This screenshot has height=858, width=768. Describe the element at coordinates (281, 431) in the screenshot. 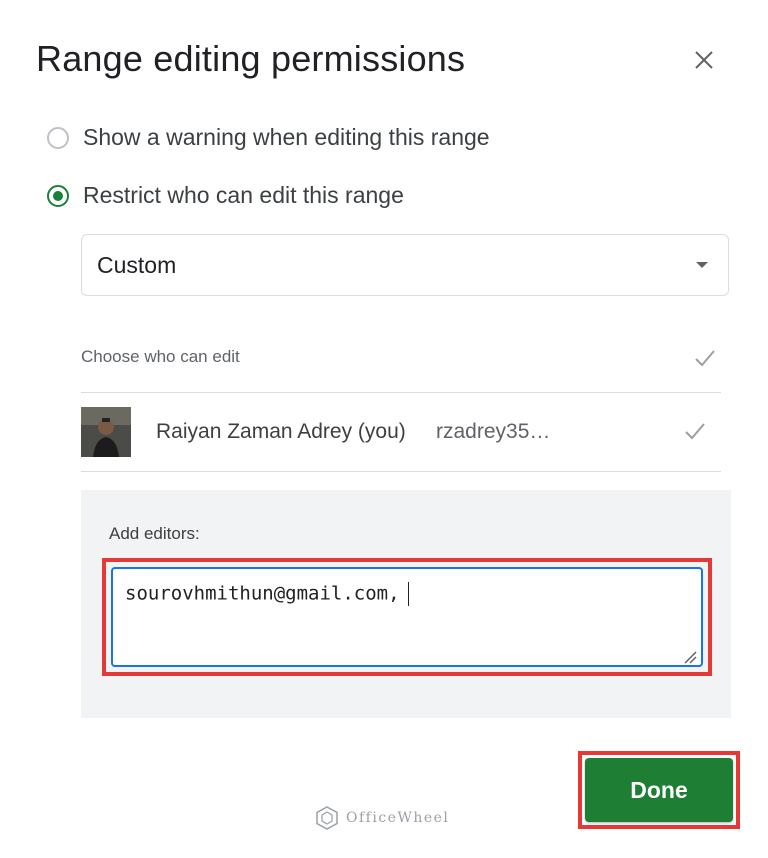

I see `user-name: Raiyan Zaman Adrey (you)` at that location.